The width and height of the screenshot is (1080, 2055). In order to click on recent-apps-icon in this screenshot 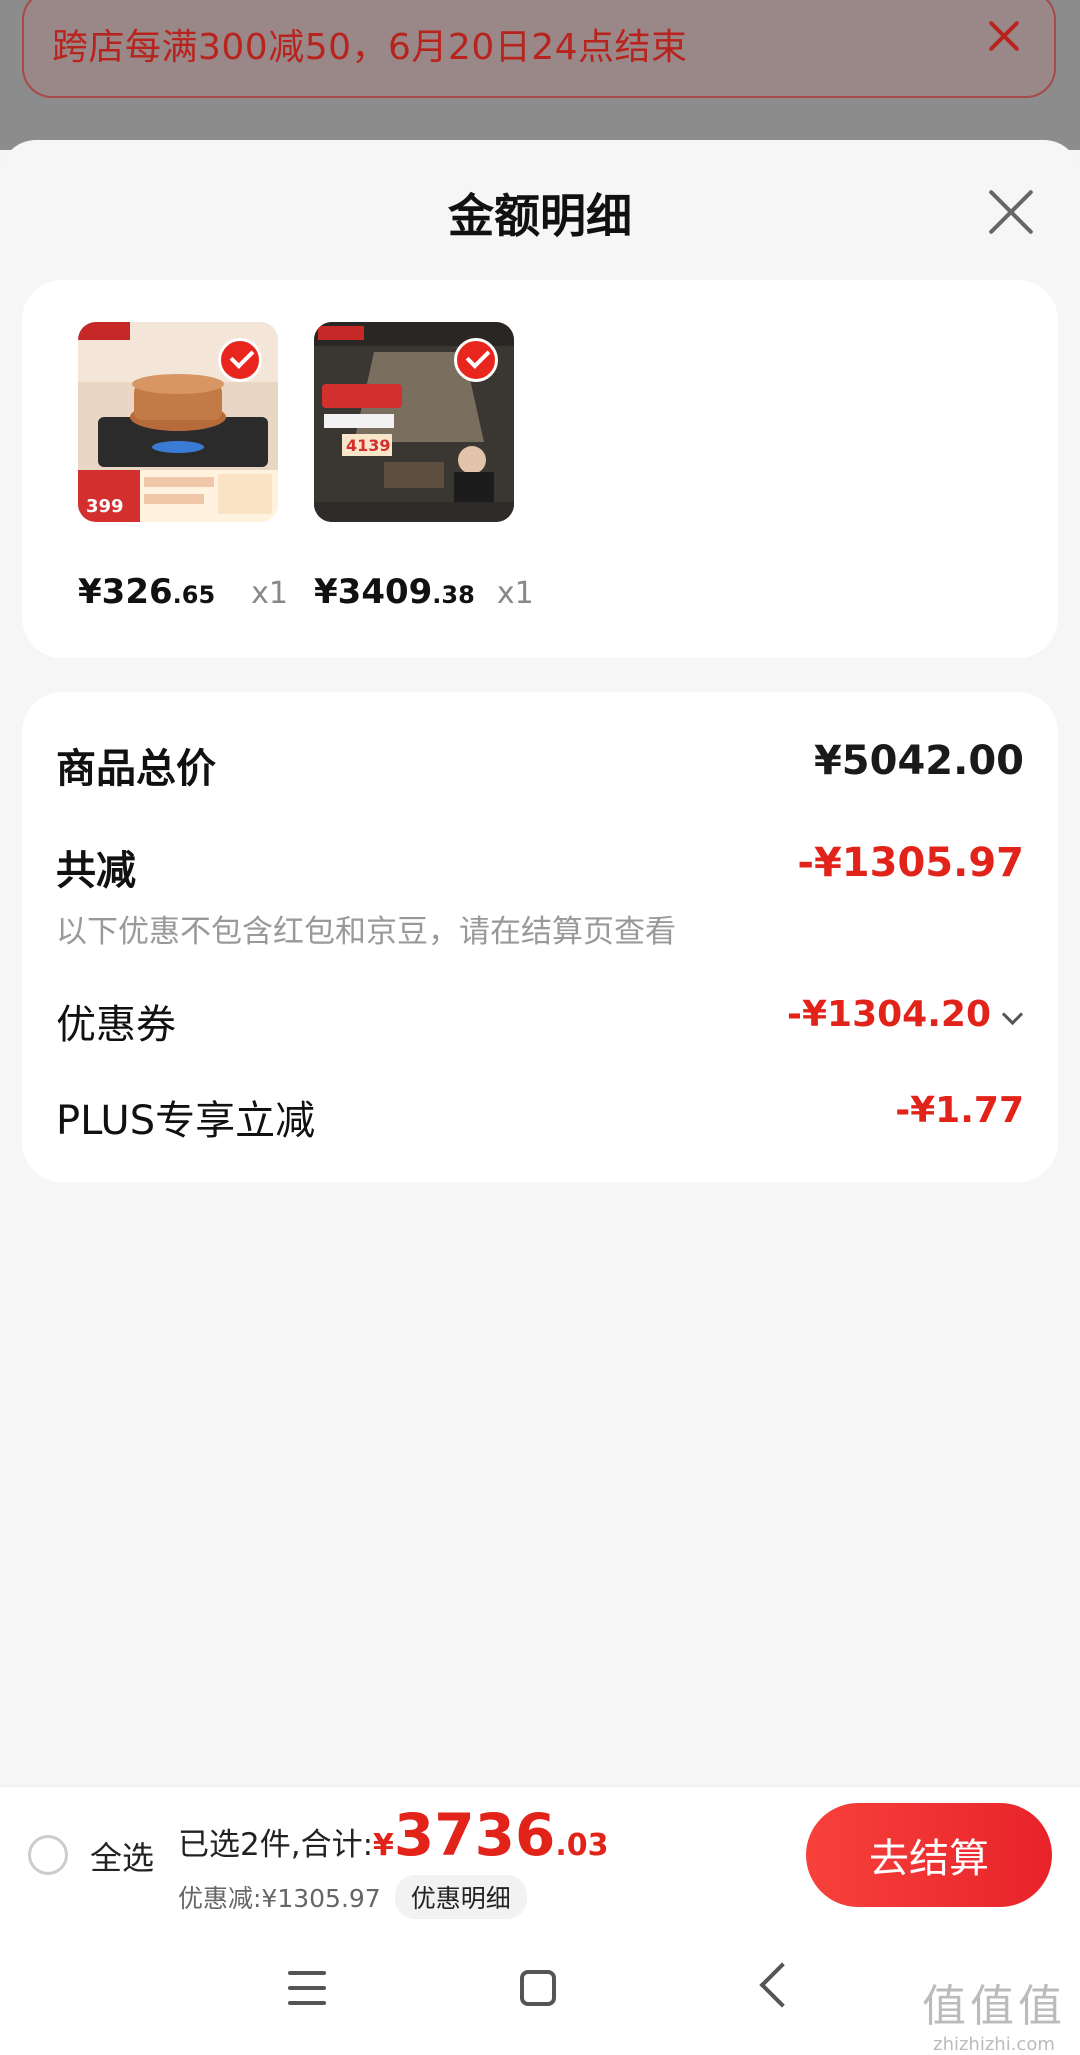, I will do `click(307, 1989)`.